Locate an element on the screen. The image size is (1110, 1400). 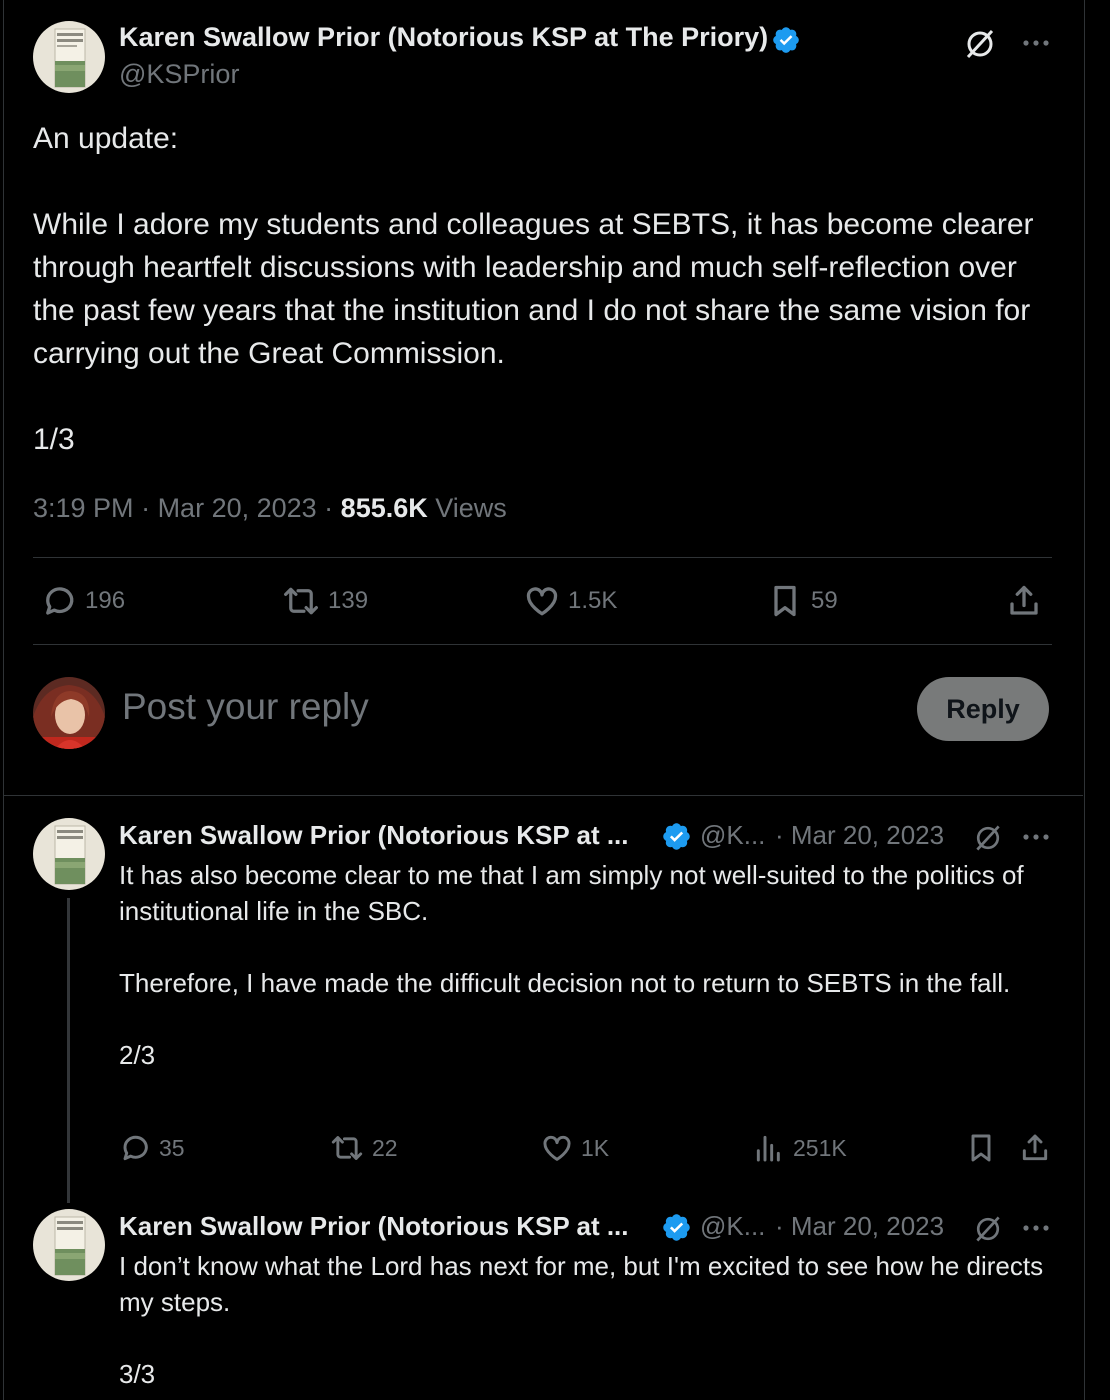
repost-count: 22 is located at coordinates (385, 1147).